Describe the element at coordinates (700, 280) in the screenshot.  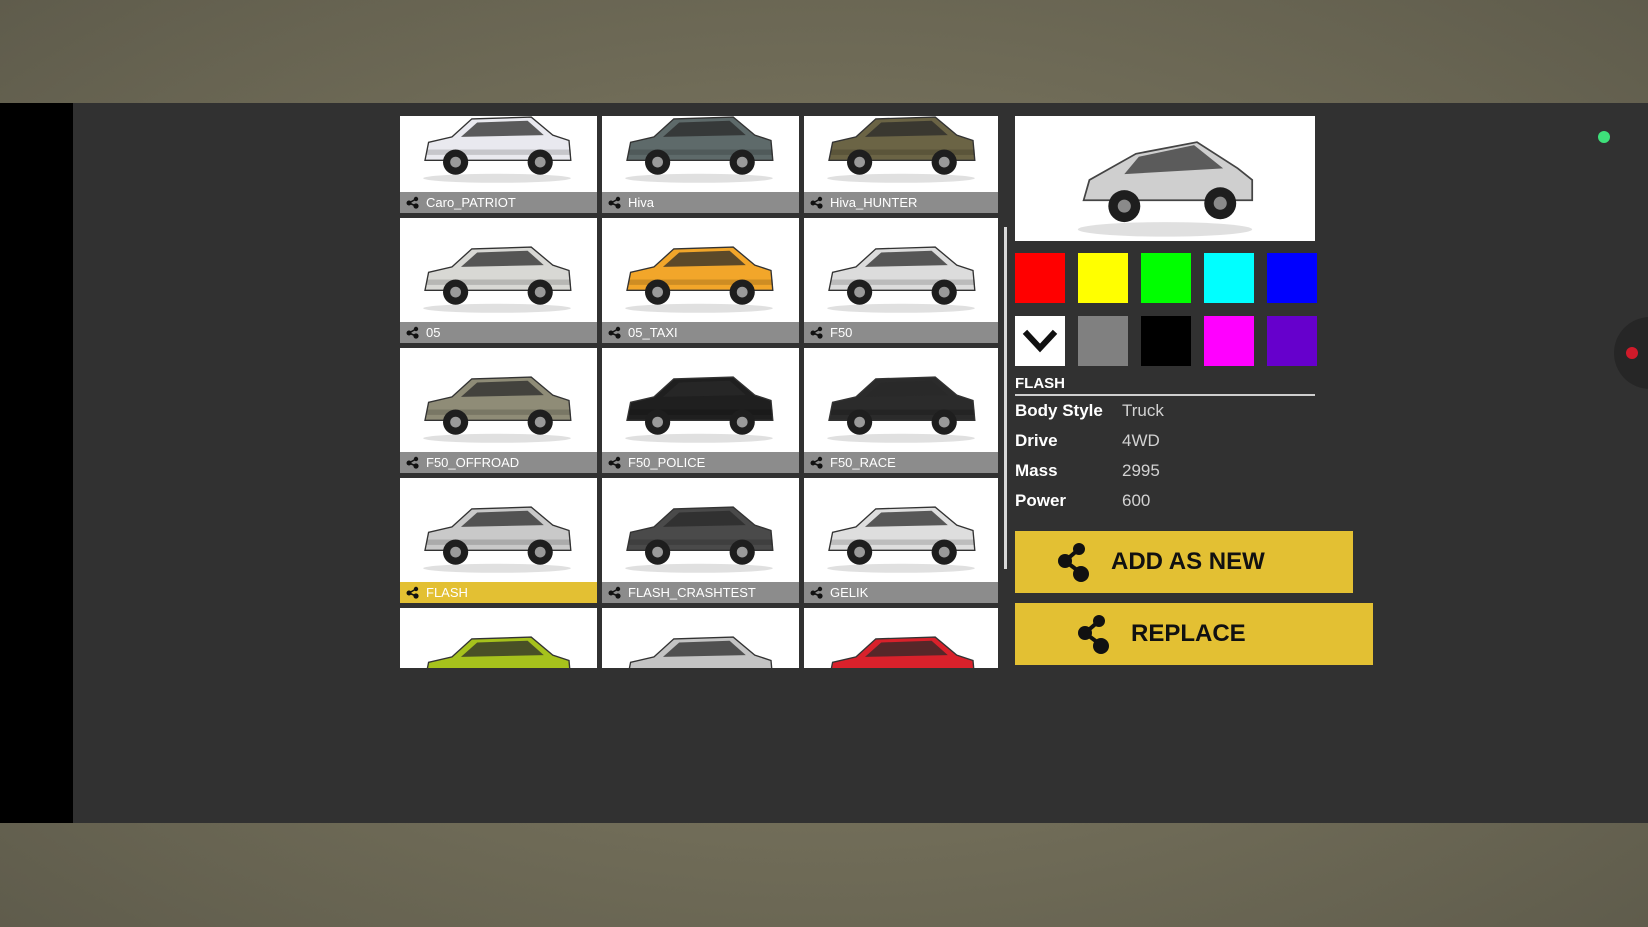
I see `vehicle-tile: 05_TAXI` at that location.